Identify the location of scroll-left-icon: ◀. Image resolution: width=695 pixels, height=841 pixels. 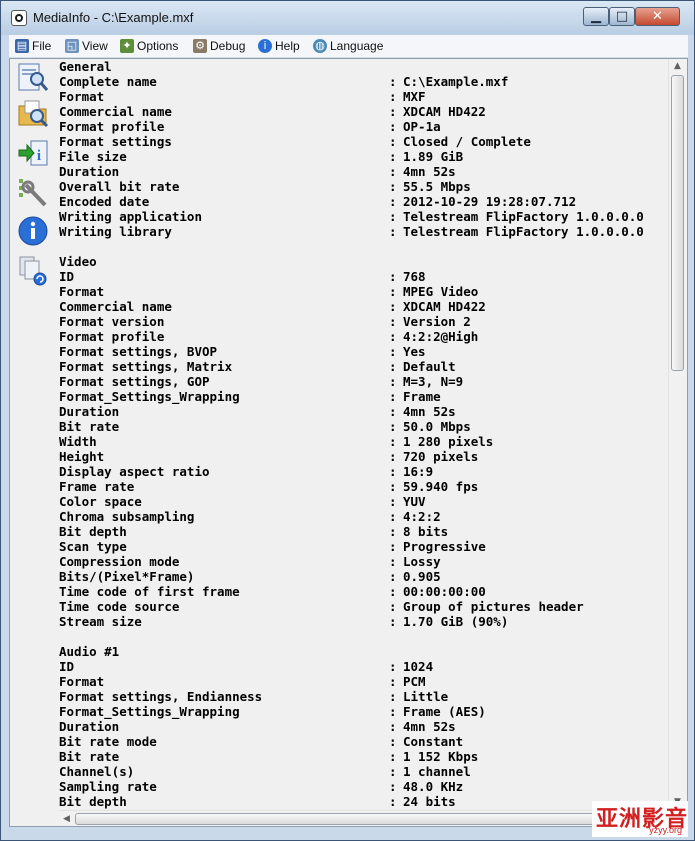
(66, 819).